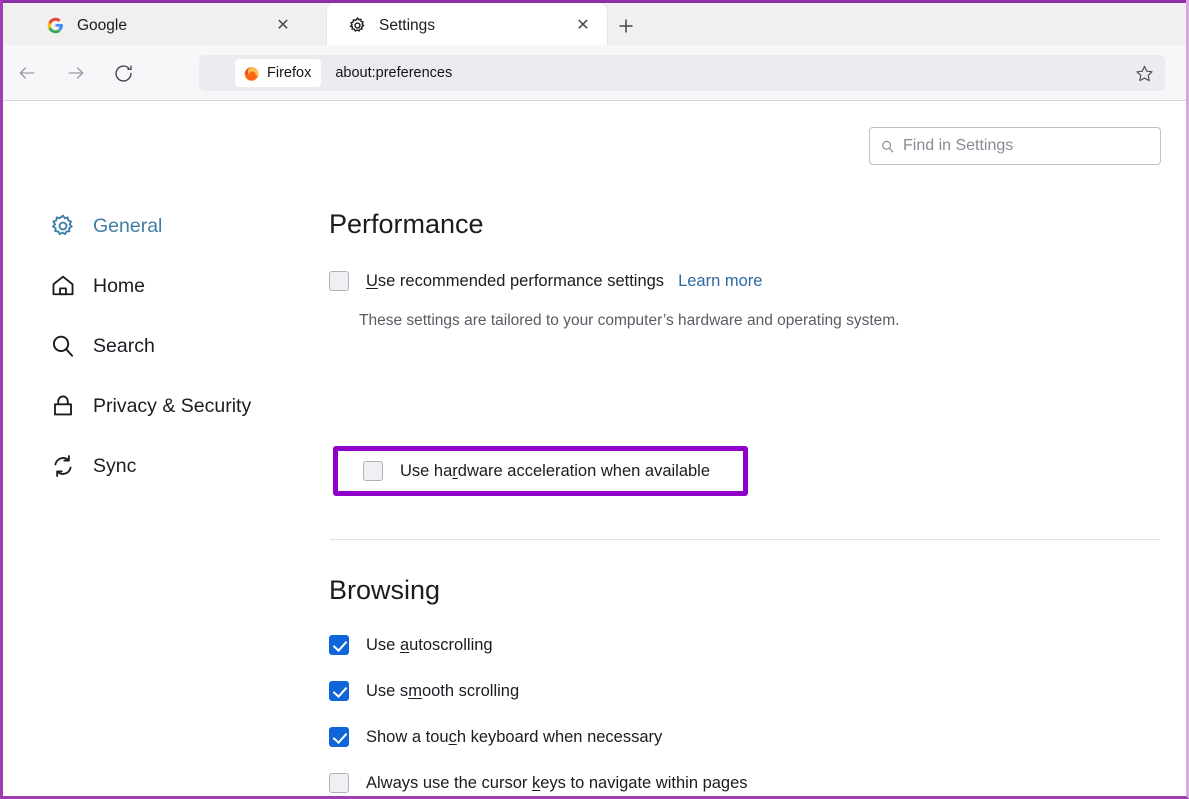 The width and height of the screenshot is (1189, 799). Describe the element at coordinates (339, 737) in the screenshot. I see `checkbox-touch-keyboard` at that location.